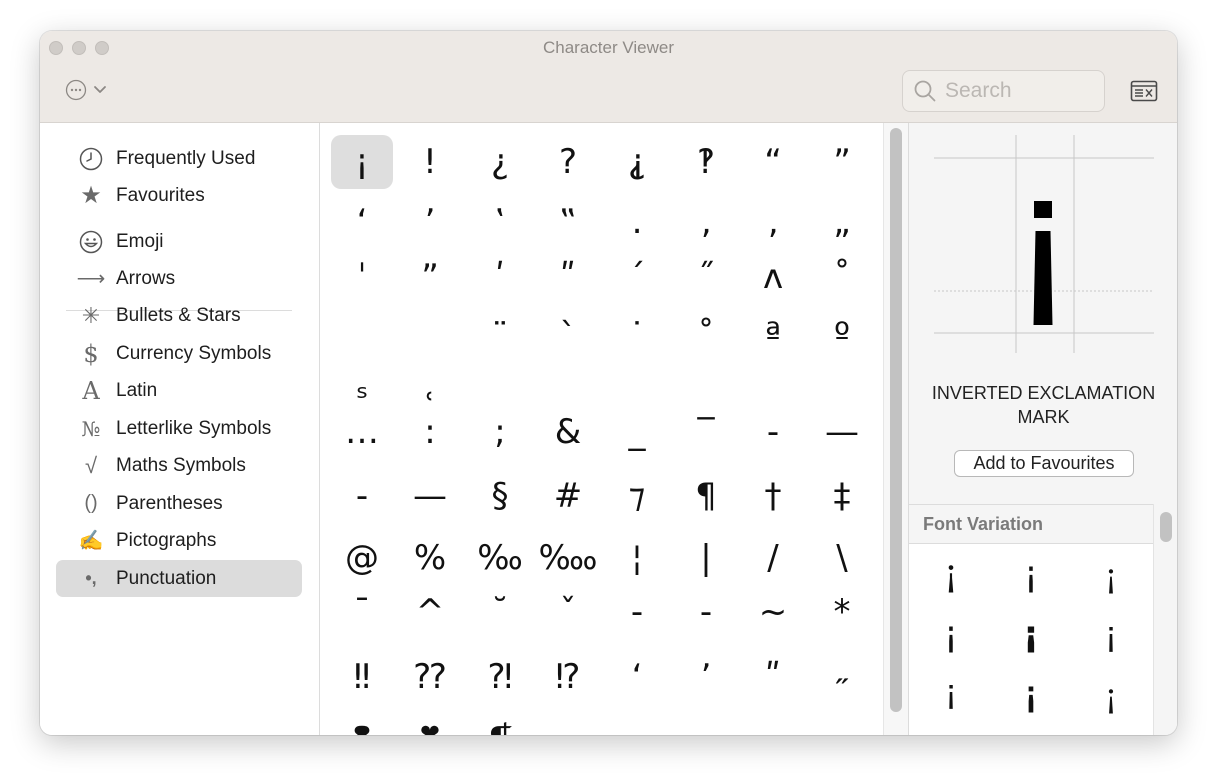 The image size is (1216, 782). I want to click on character-cell: ?, so click(568, 162).